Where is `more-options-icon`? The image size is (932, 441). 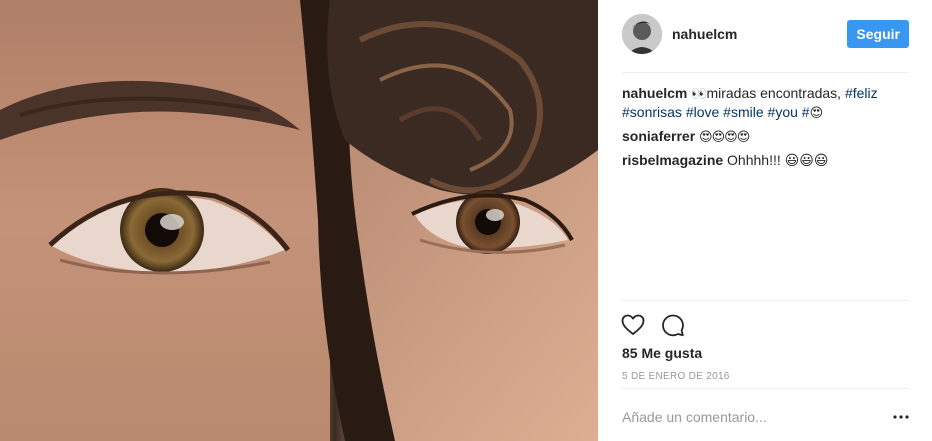 more-options-icon is located at coordinates (901, 417).